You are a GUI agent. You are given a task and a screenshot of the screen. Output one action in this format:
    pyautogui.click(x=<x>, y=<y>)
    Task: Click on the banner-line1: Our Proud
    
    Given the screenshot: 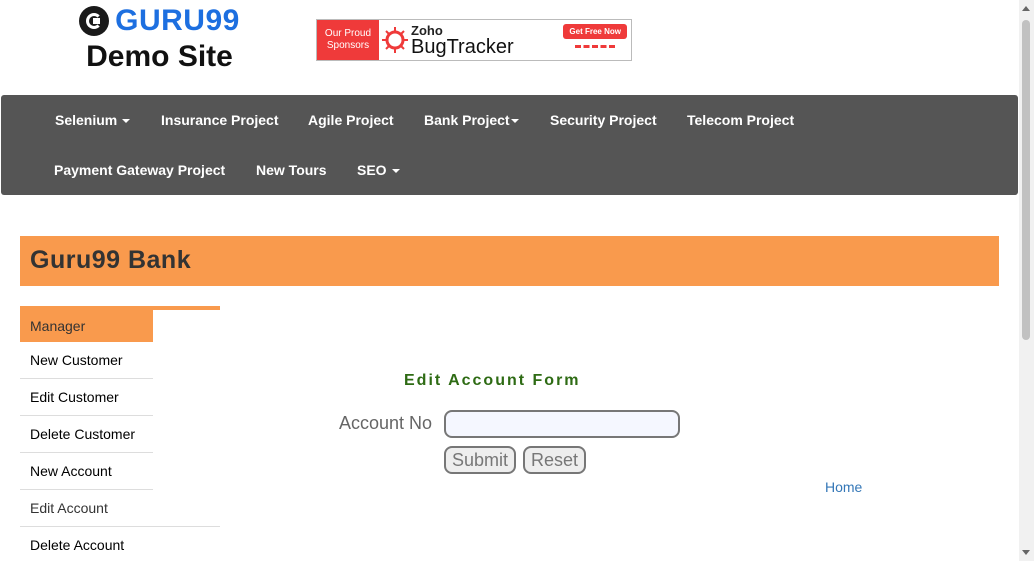 What is the action you would take?
    pyautogui.click(x=348, y=33)
    